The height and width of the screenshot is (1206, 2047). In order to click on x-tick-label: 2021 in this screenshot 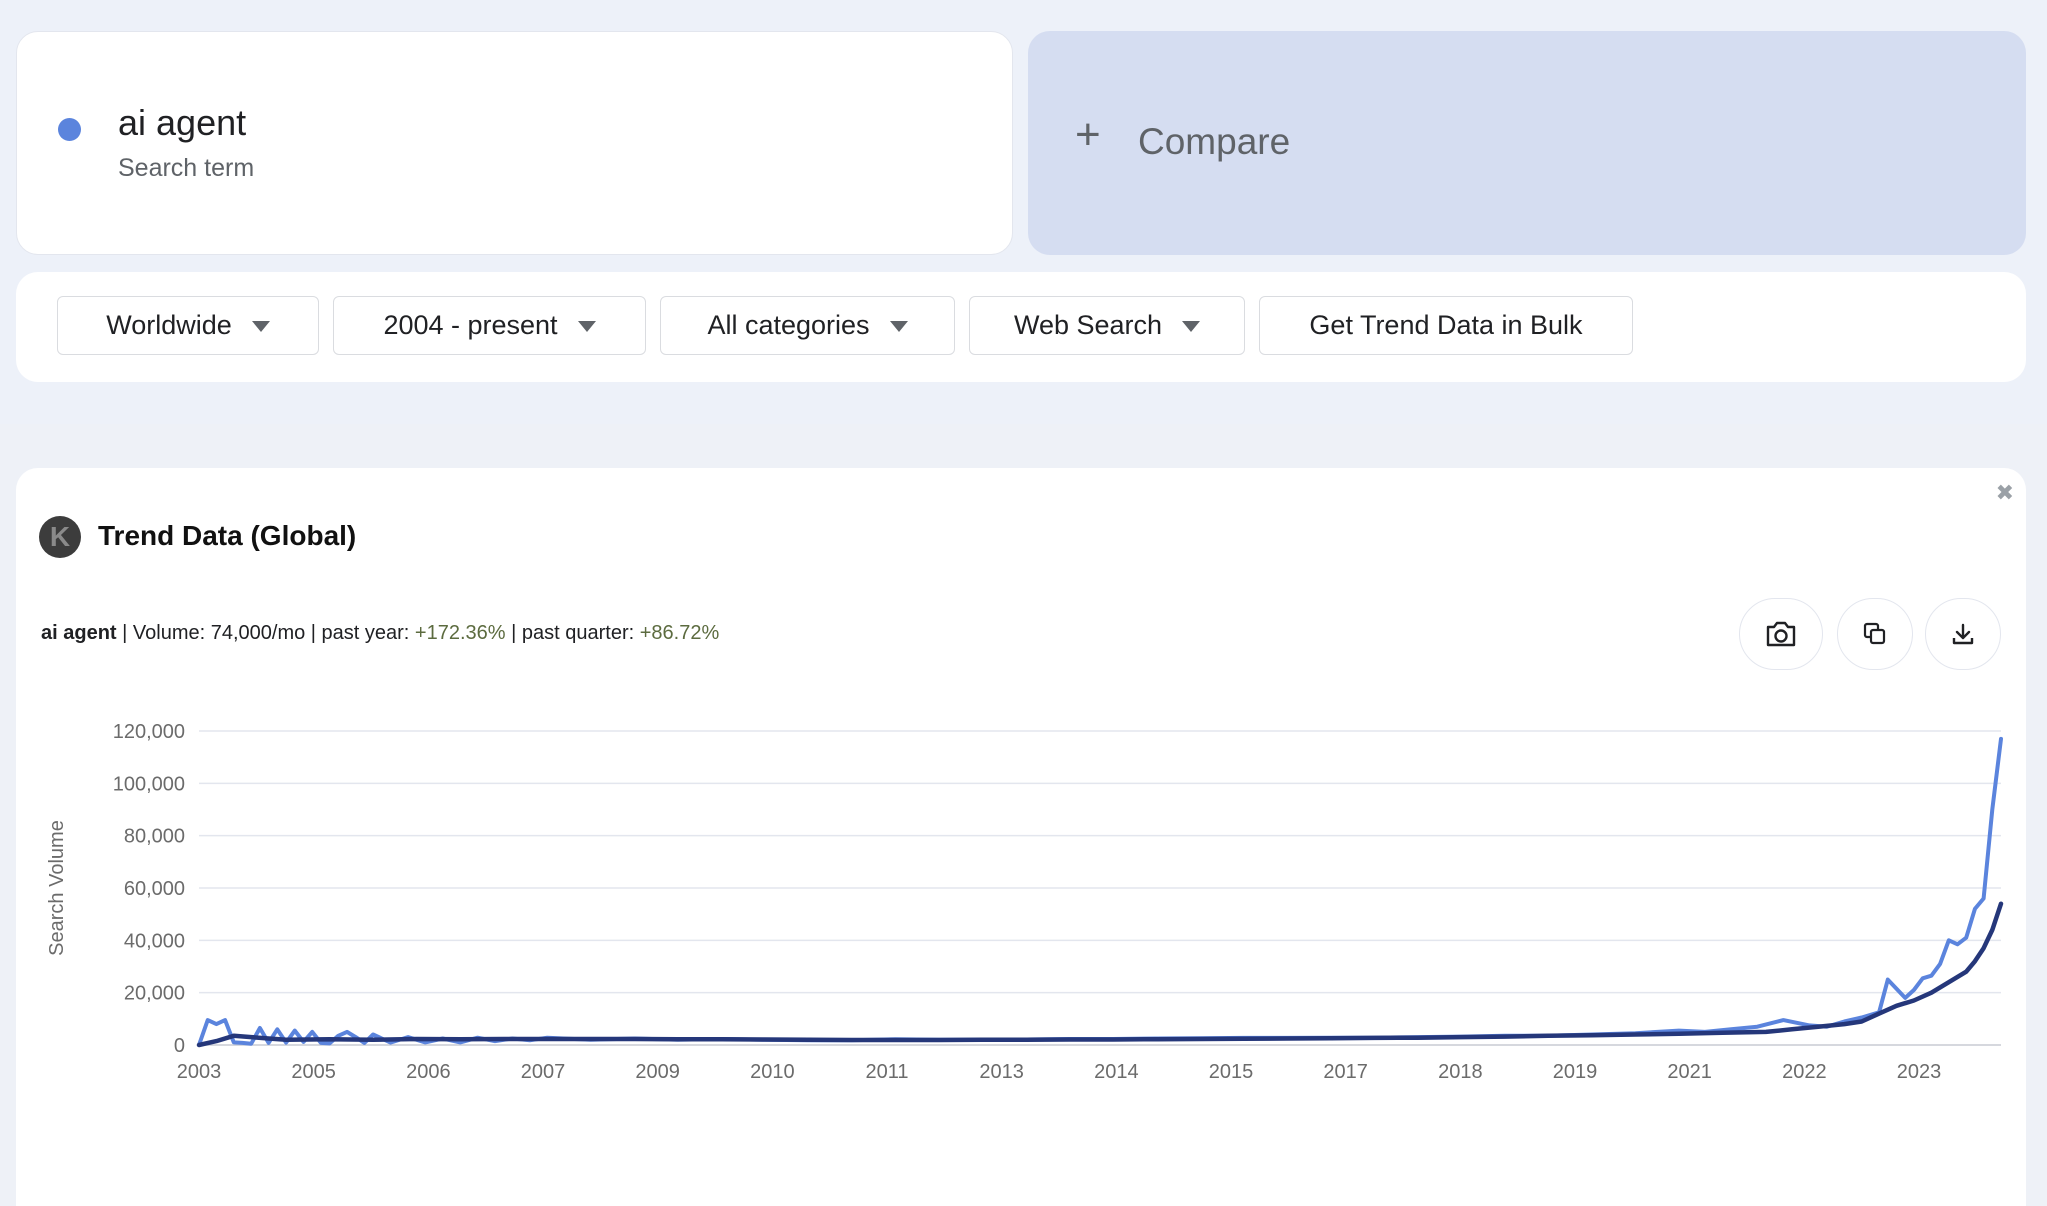, I will do `click(1689, 1072)`.